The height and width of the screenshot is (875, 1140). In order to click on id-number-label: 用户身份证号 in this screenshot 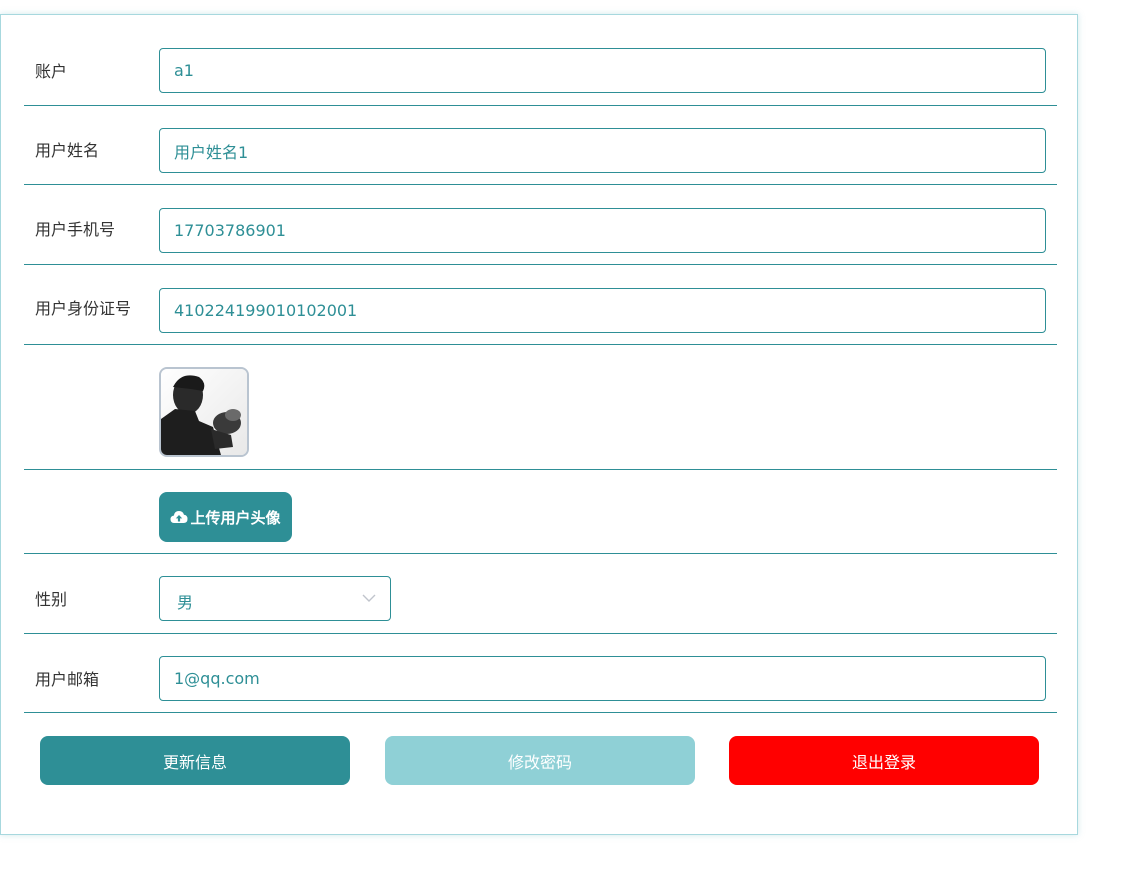, I will do `click(83, 308)`.